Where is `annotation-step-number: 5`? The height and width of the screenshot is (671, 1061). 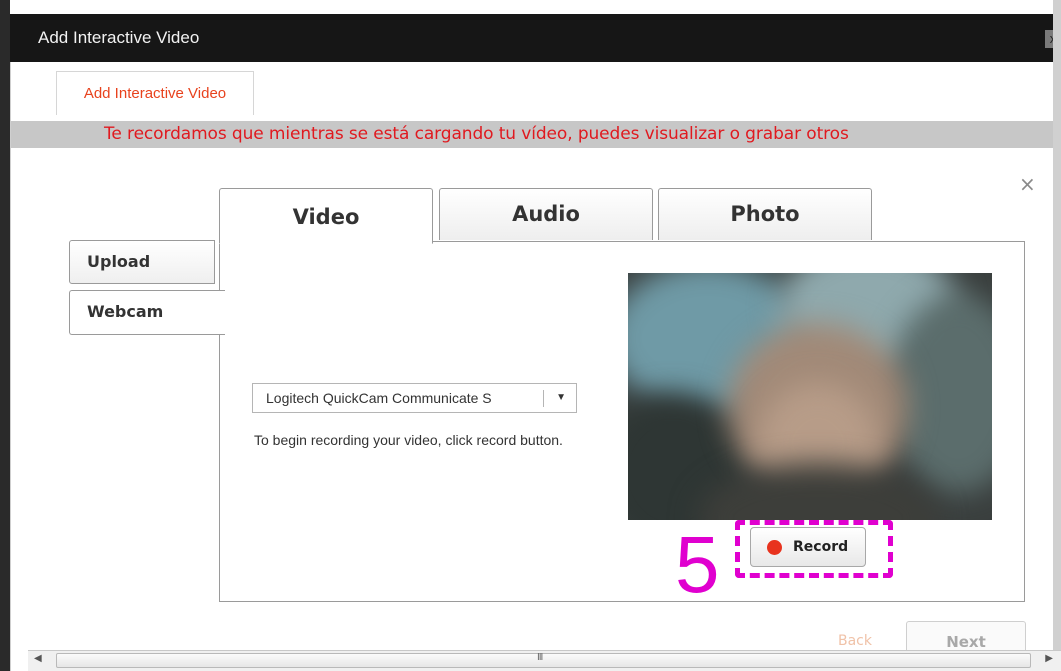 annotation-step-number: 5 is located at coordinates (697, 564).